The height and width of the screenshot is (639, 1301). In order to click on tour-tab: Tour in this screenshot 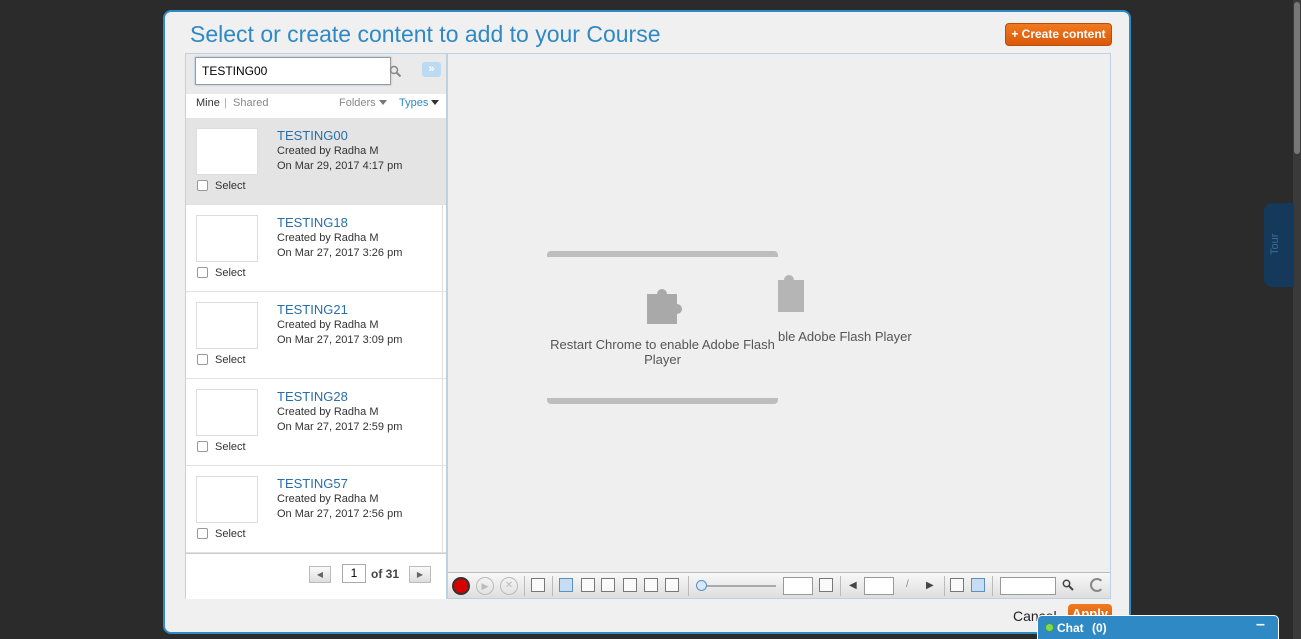, I will do `click(1279, 245)`.